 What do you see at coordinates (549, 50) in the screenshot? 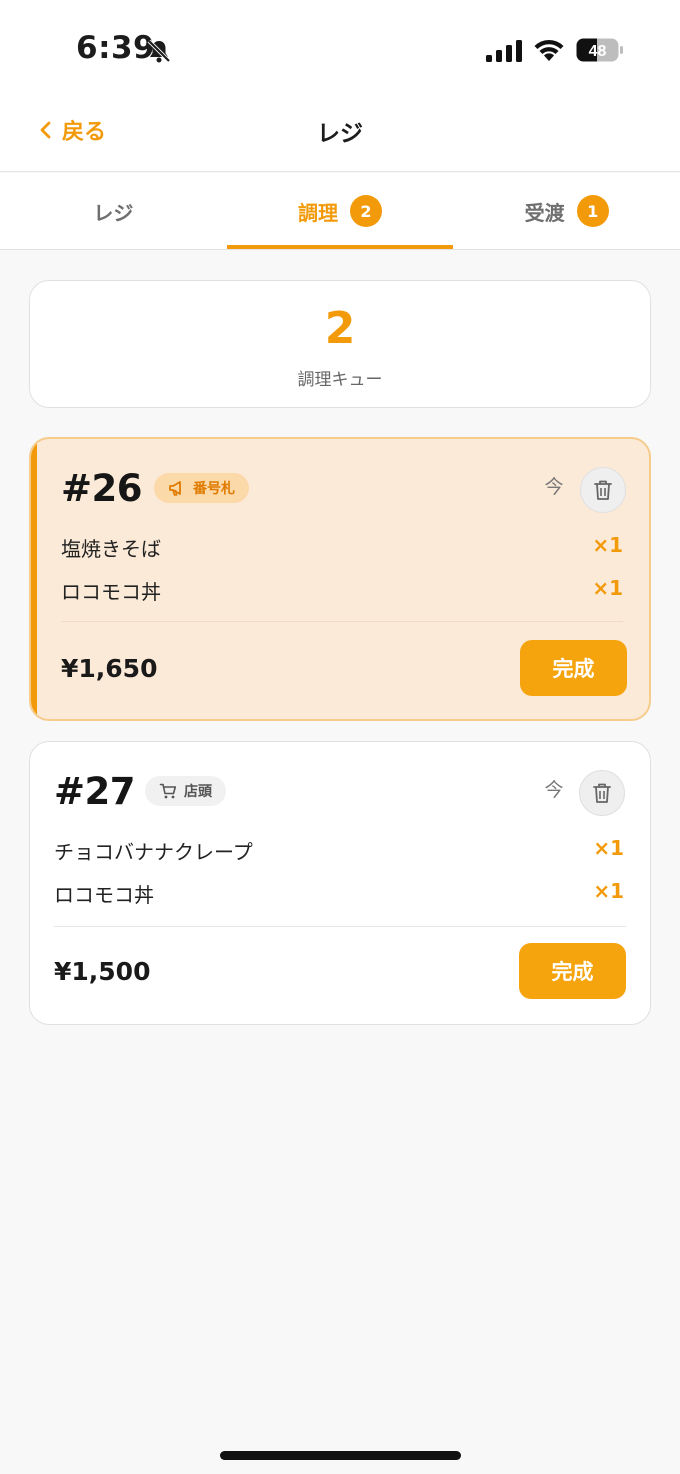
I see `wifi-icon` at bounding box center [549, 50].